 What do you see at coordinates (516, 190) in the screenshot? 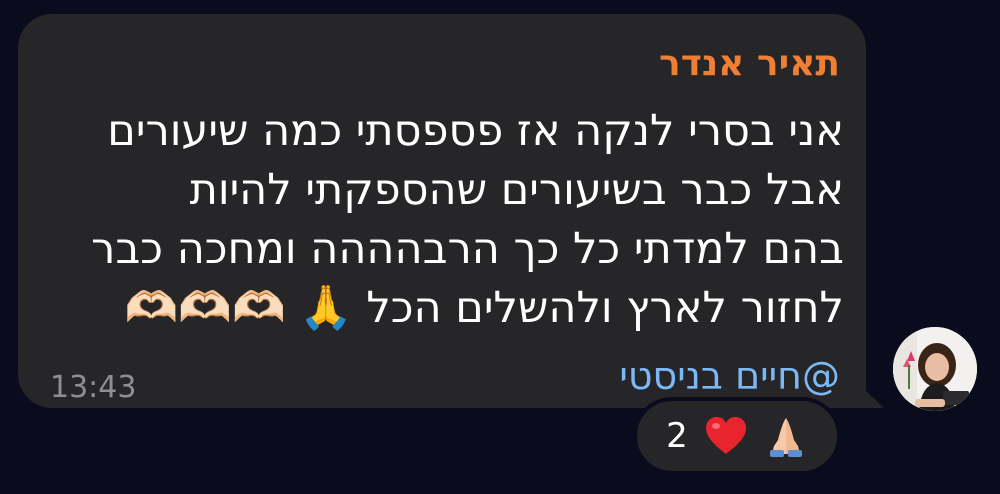
I see `message-line: אבל כבר בשיעורים שהספקתי להיות` at bounding box center [516, 190].